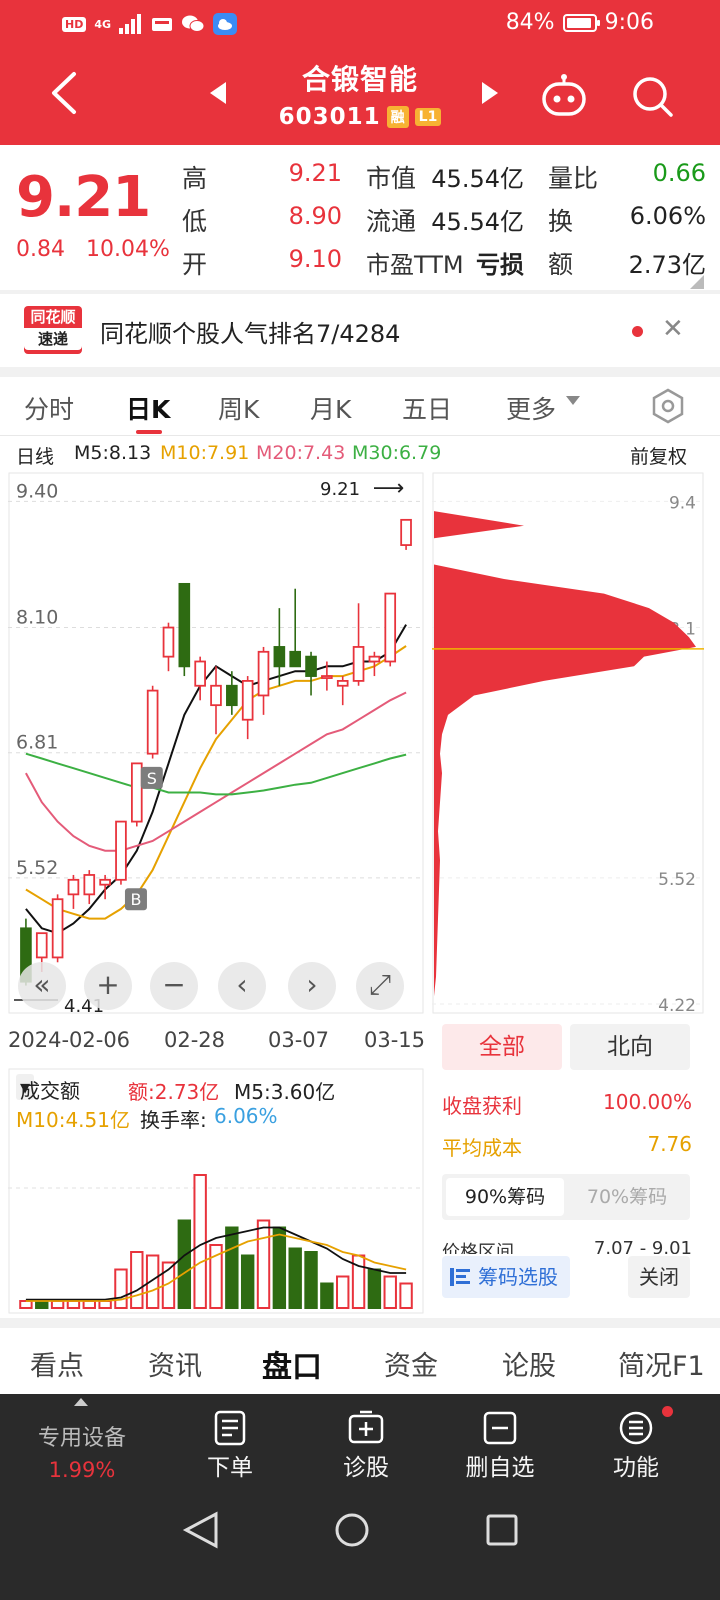 The height and width of the screenshot is (1600, 720). I want to click on diagnose-stock-button: 诊股, so click(366, 1449).